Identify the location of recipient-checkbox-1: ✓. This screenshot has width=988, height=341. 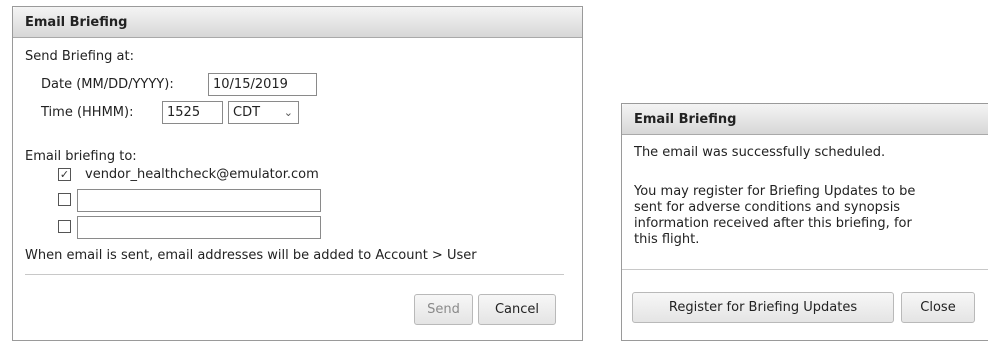
(64, 174).